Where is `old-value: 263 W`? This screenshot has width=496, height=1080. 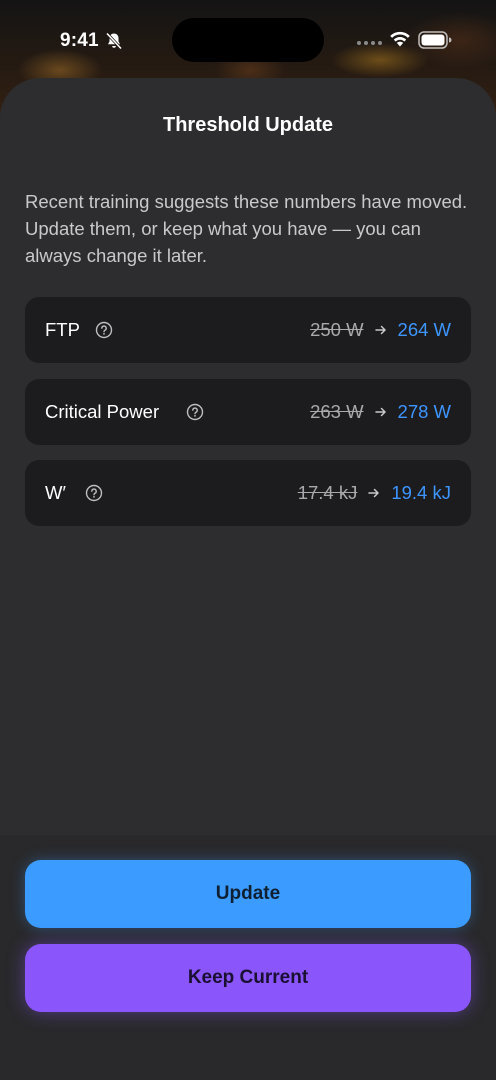
old-value: 263 W is located at coordinates (337, 411).